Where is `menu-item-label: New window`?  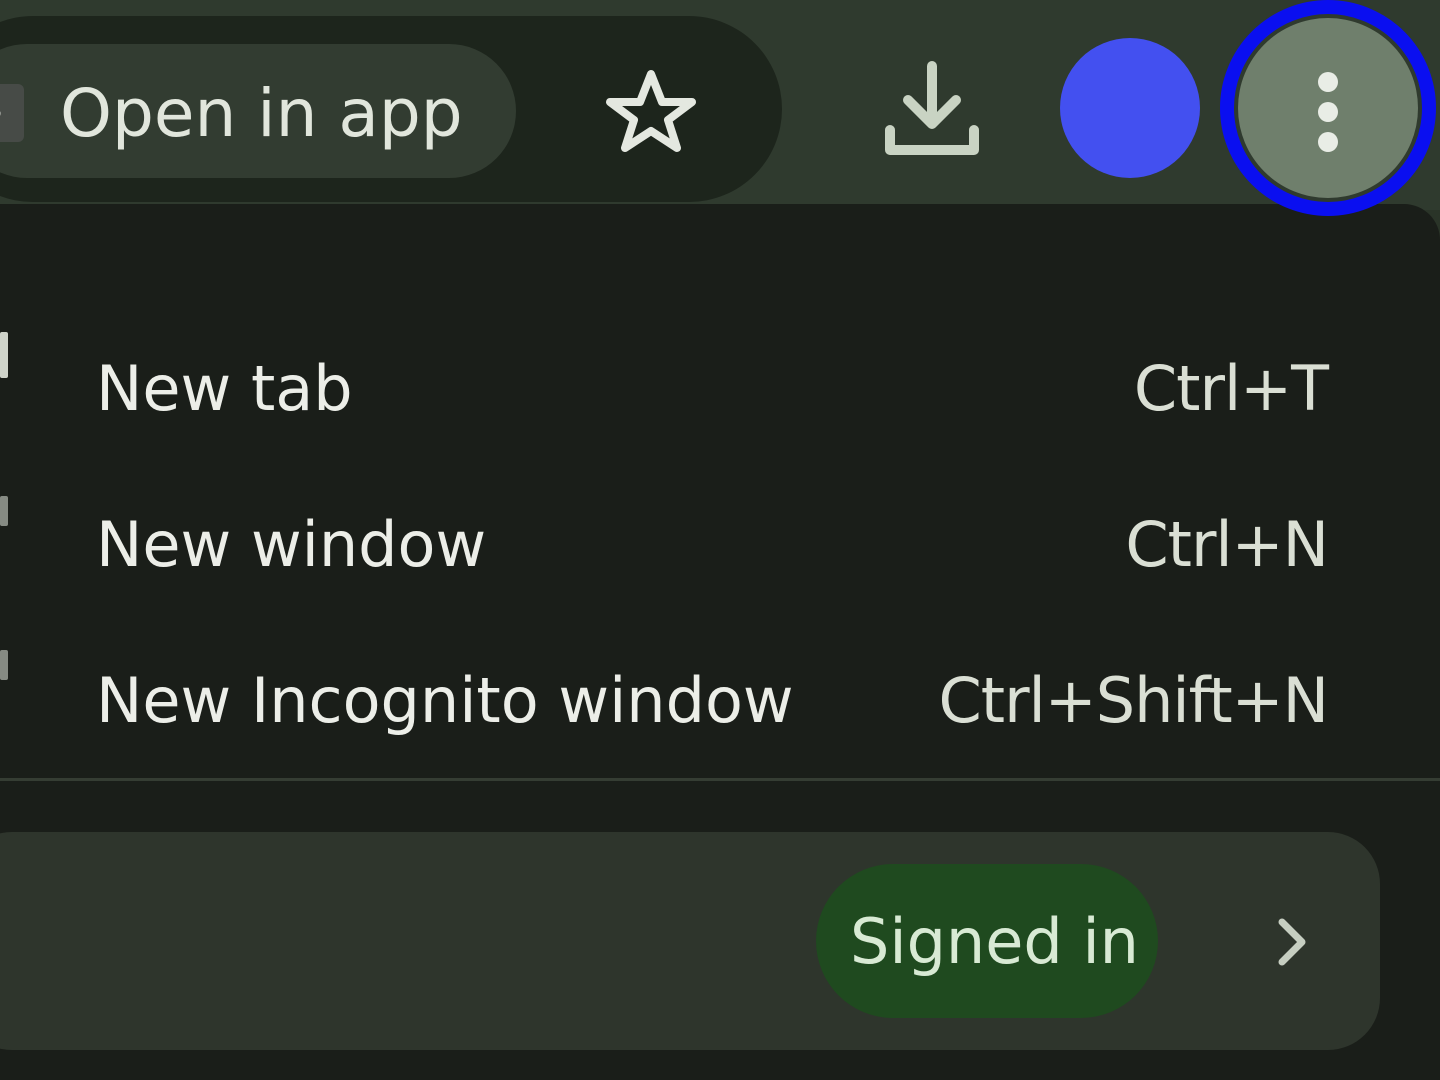 menu-item-label: New window is located at coordinates (291, 544).